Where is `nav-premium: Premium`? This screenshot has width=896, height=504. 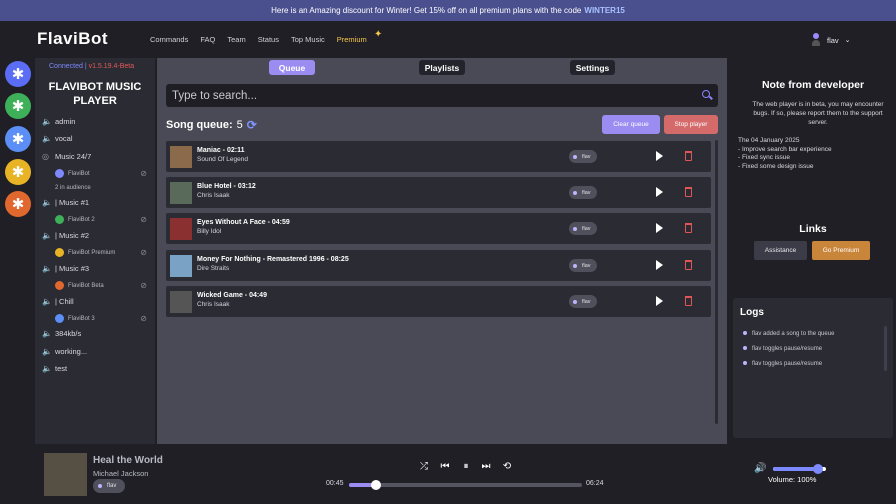 nav-premium: Premium is located at coordinates (352, 39).